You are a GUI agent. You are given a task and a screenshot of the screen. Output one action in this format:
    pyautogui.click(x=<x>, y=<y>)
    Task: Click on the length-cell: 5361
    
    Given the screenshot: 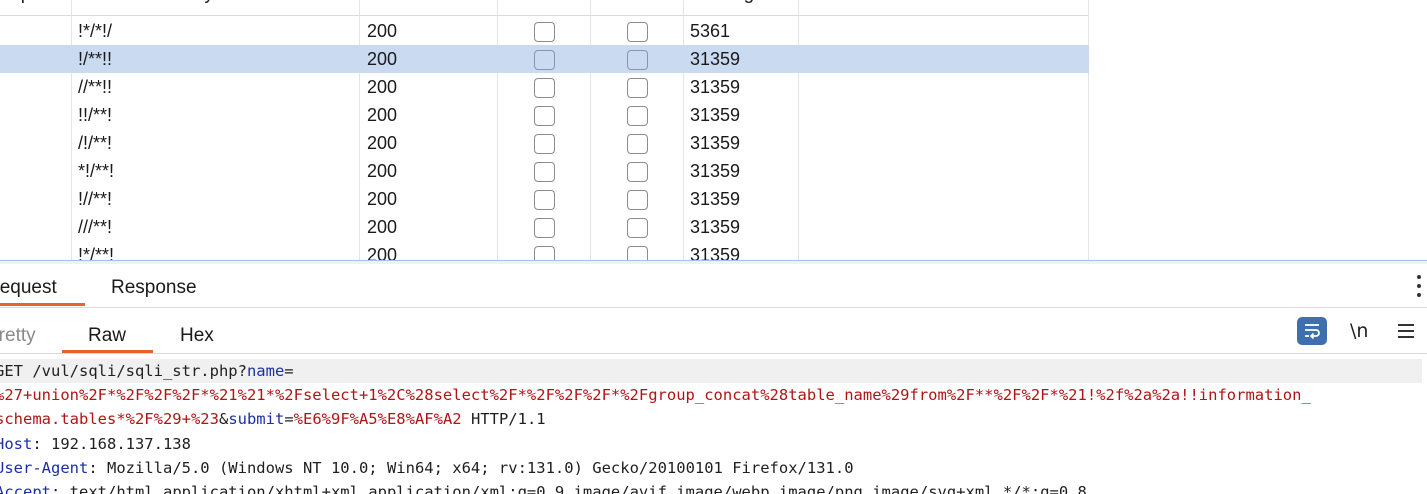 What is the action you would take?
    pyautogui.click(x=710, y=31)
    